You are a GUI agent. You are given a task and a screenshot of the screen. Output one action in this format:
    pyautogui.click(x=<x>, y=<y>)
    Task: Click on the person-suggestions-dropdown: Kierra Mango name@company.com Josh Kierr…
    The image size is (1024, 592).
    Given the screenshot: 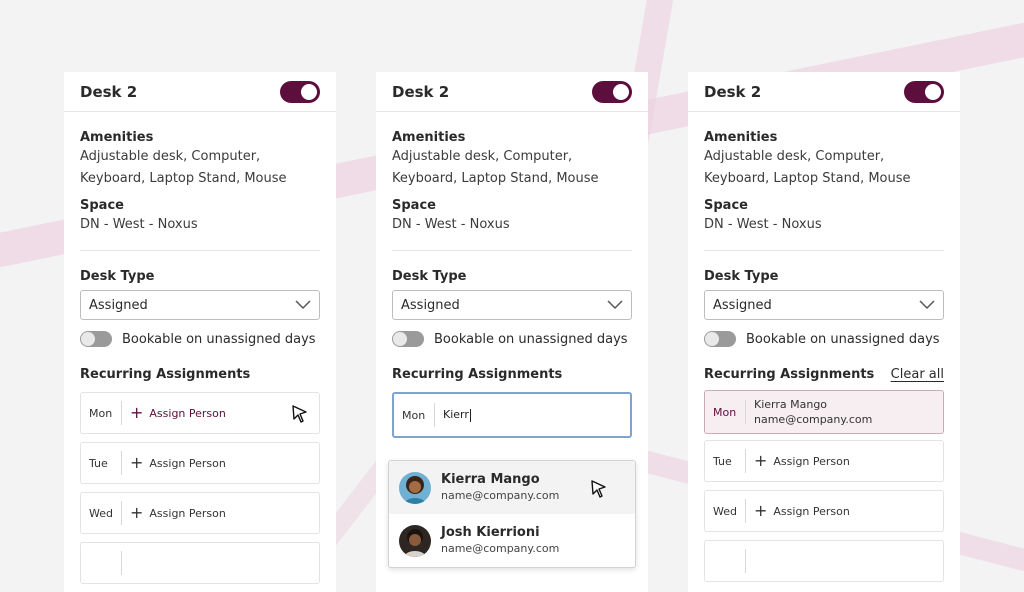 What is the action you would take?
    pyautogui.click(x=512, y=514)
    